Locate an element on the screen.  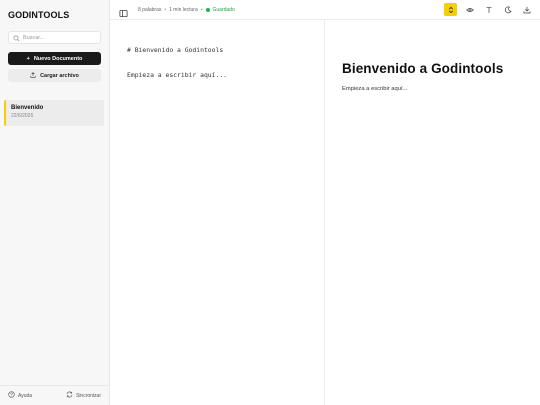
download-button is located at coordinates (526, 9).